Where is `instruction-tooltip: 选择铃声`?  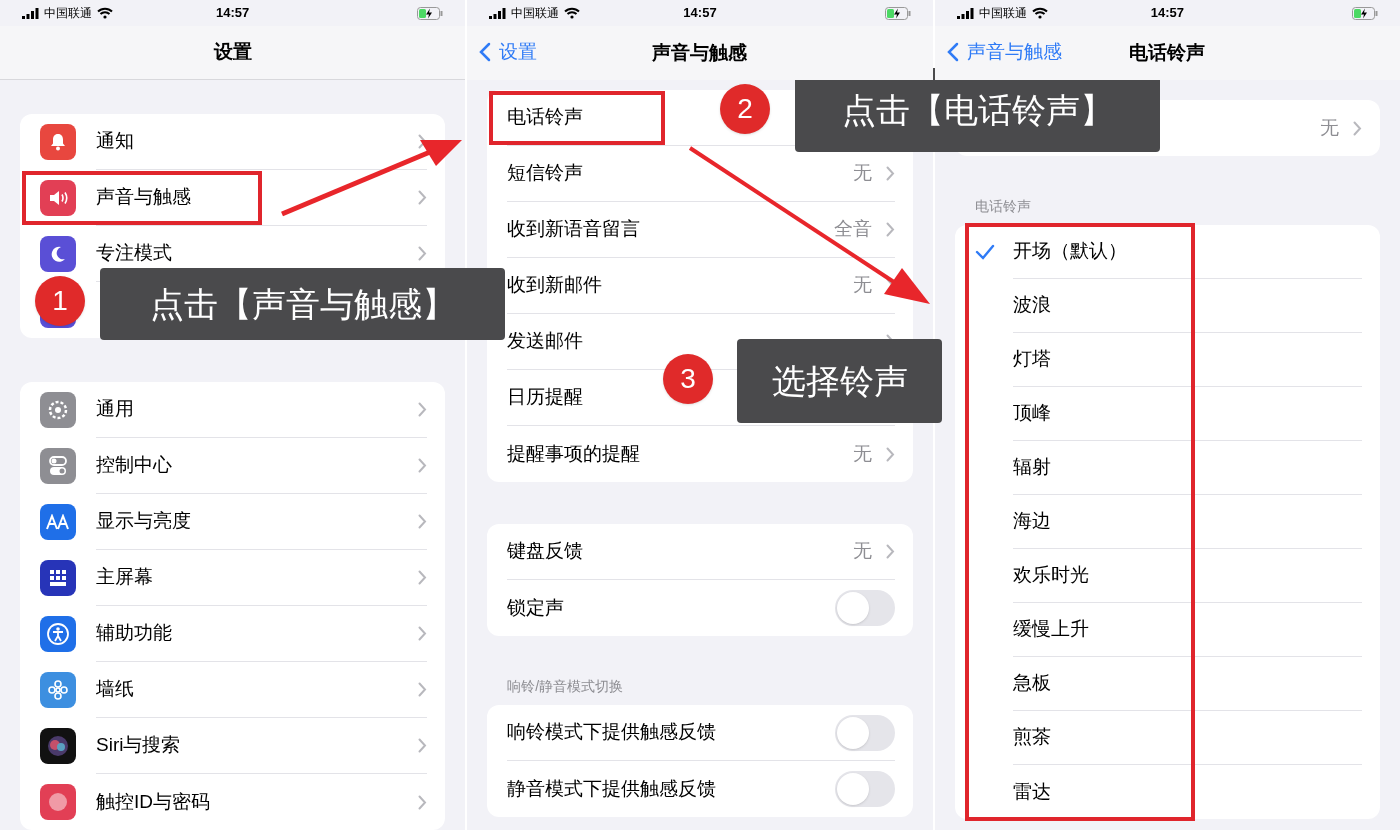
instruction-tooltip: 选择铃声 is located at coordinates (839, 381).